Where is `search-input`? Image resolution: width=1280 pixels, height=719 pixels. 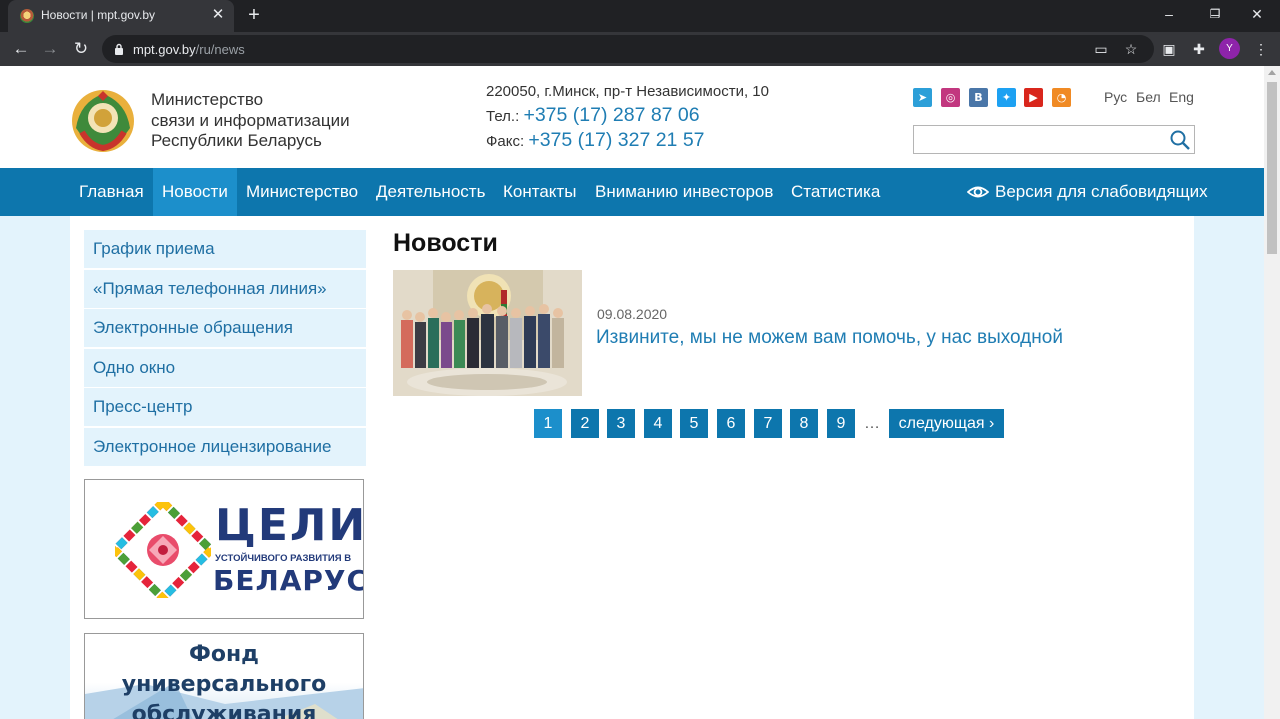 search-input is located at coordinates (1054, 139).